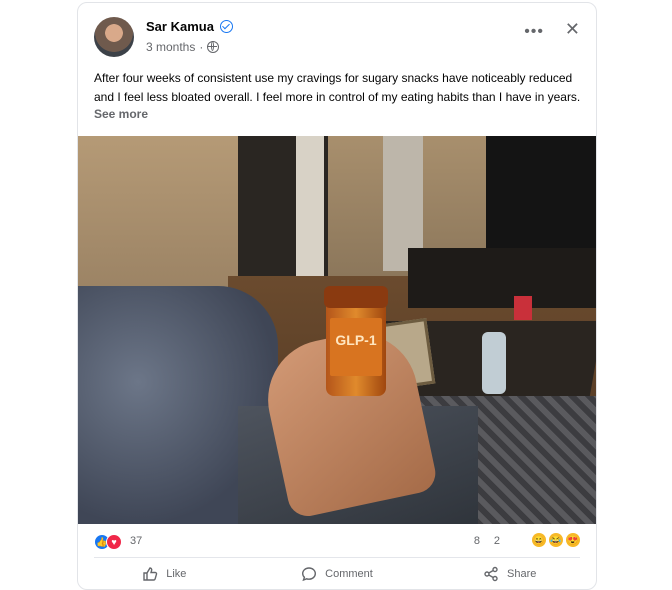  I want to click on reaction-count: 37, so click(136, 541).